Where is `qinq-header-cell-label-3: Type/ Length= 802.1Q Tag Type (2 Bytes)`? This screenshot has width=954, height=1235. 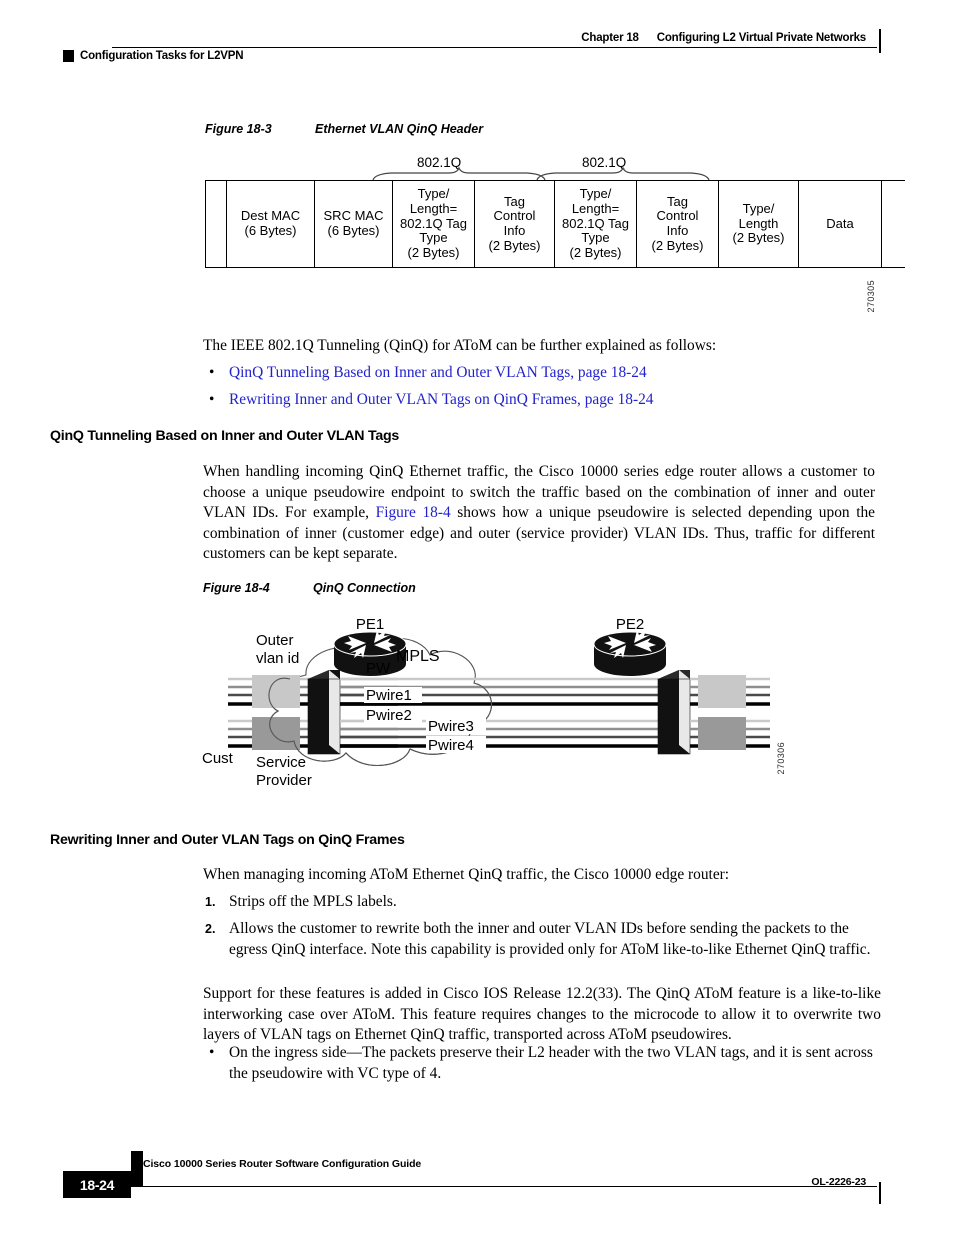
qinq-header-cell-label-3: Type/ Length= 802.1Q Tag Type (2 Bytes) is located at coordinates (433, 223).